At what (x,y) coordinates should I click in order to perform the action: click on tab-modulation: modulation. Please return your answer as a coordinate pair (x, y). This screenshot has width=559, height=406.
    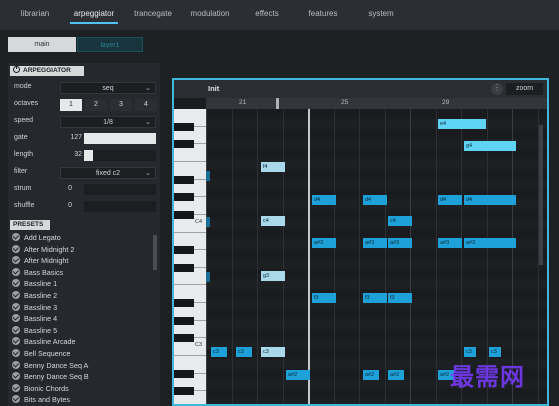
    Looking at the image, I should click on (210, 14).